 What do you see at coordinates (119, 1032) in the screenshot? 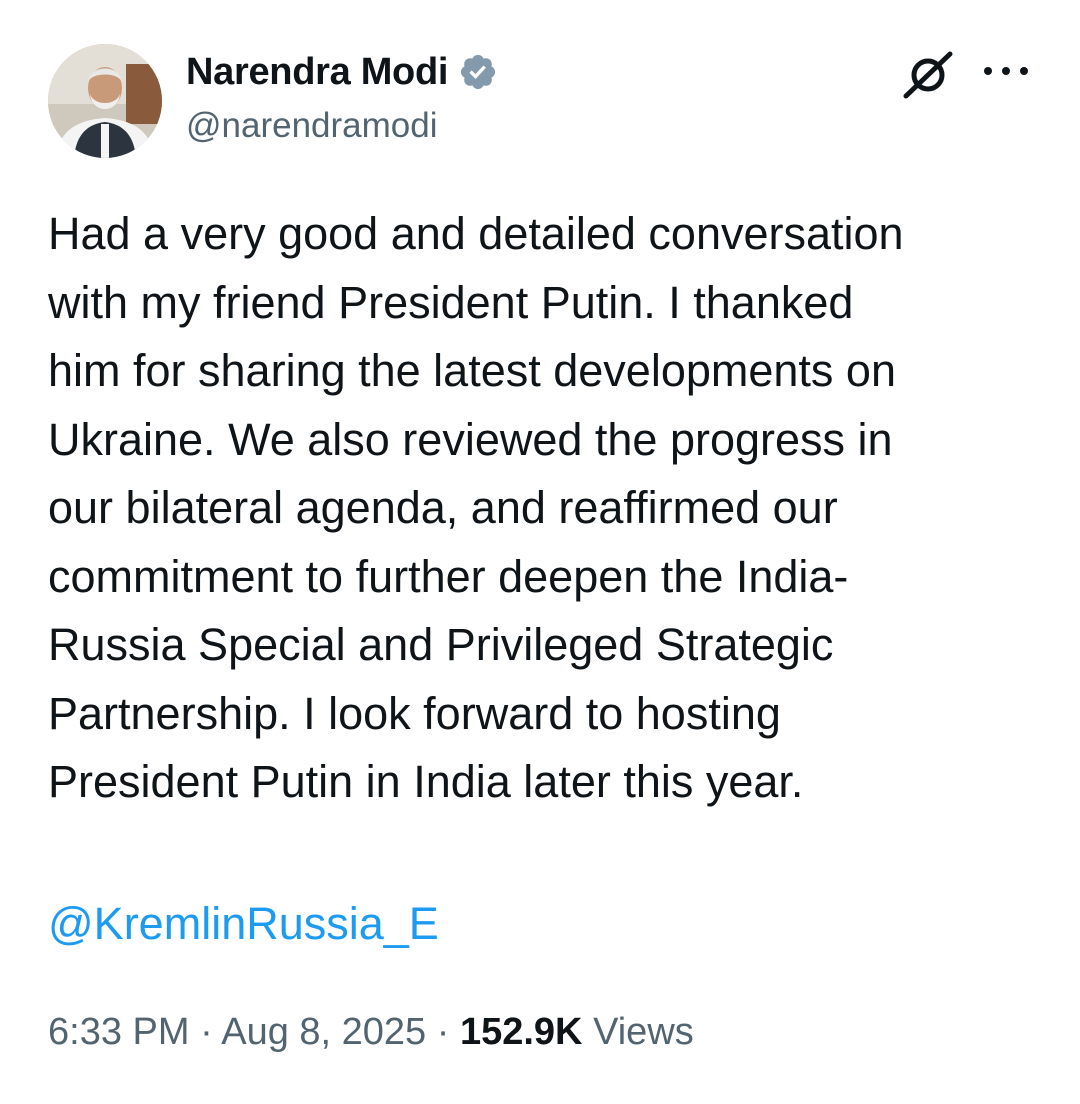
I see `tweet-time: 6:33 PM` at bounding box center [119, 1032].